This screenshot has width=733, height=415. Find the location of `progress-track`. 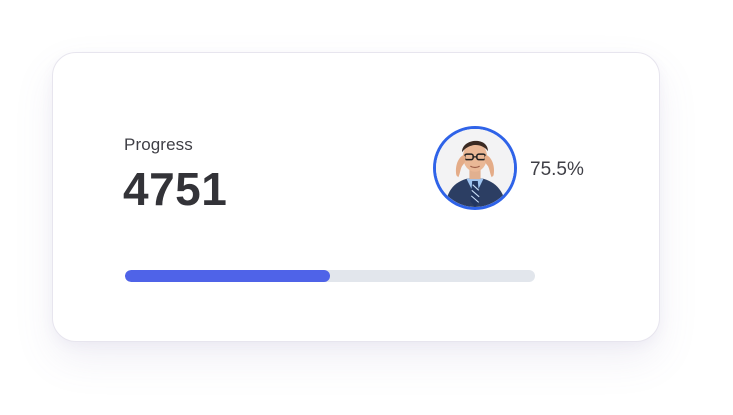

progress-track is located at coordinates (330, 276).